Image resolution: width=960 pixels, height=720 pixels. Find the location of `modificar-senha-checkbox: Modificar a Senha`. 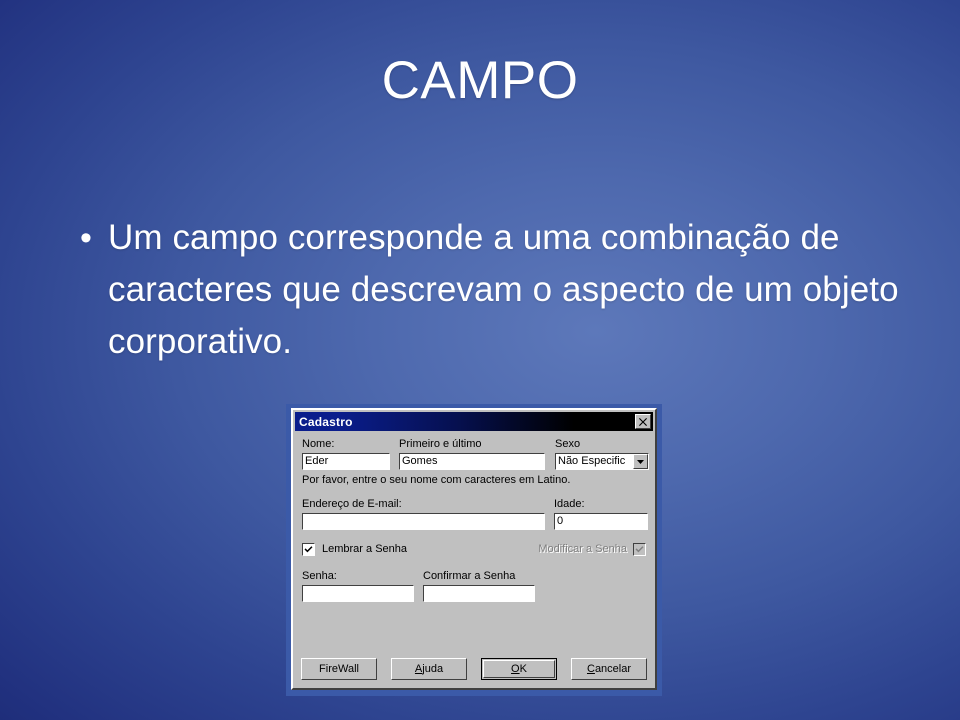

modificar-senha-checkbox: Modificar a Senha is located at coordinates (592, 549).